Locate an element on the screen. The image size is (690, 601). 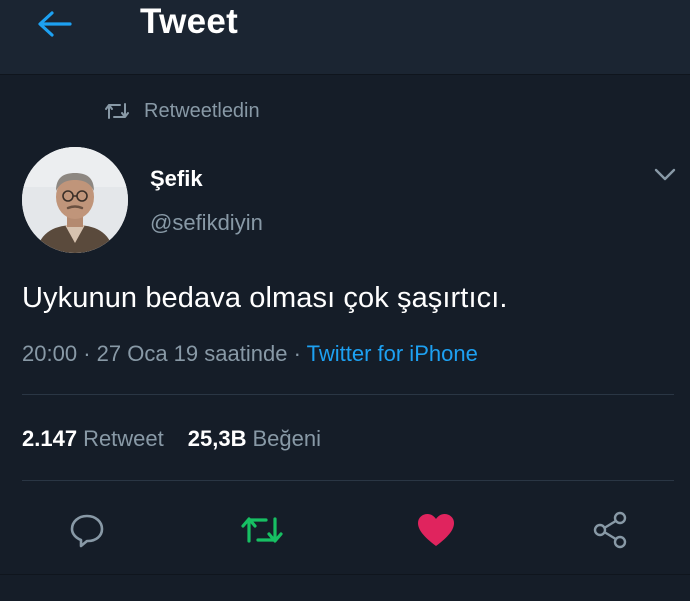
retweet-context: Retweetledin is located at coordinates (182, 111).